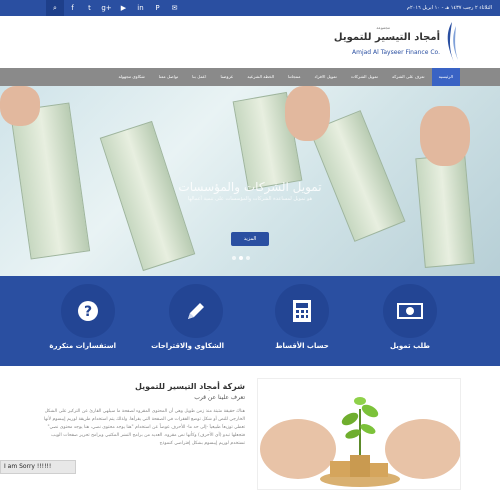 The width and height of the screenshot is (500, 500). What do you see at coordinates (174, 8) in the screenshot?
I see `mail-icon: ✉` at bounding box center [174, 8].